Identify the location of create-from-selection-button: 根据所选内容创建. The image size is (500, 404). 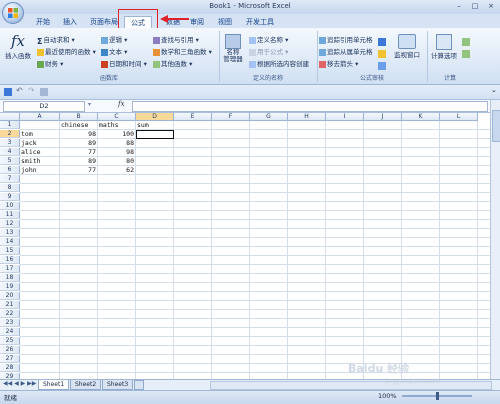
(279, 63).